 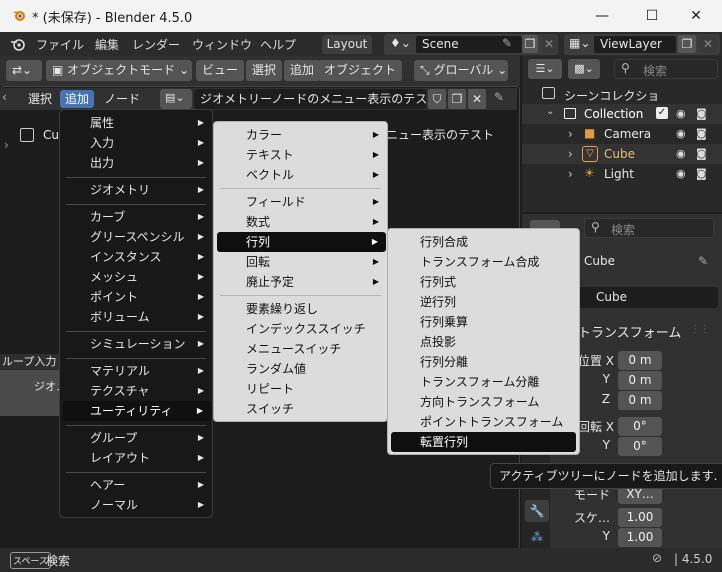 What do you see at coordinates (136, 391) in the screenshot?
I see `add-menu-item-texture: テクスチャ ▶` at bounding box center [136, 391].